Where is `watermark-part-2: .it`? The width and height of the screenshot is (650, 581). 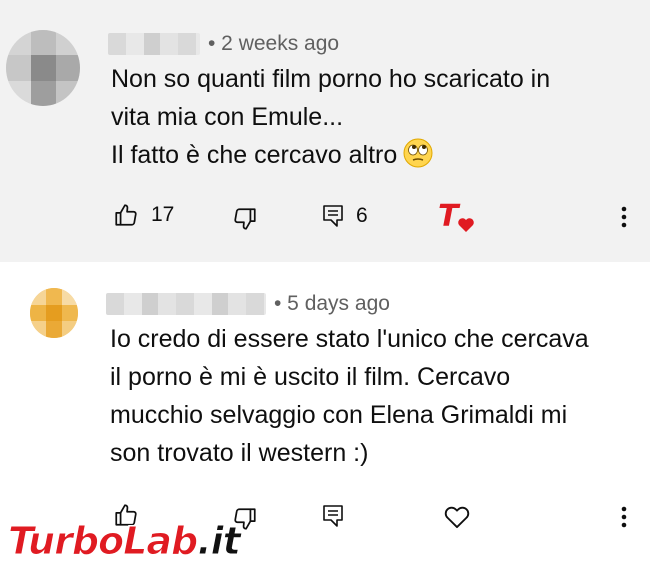
watermark-part-2: .it is located at coordinates (219, 541).